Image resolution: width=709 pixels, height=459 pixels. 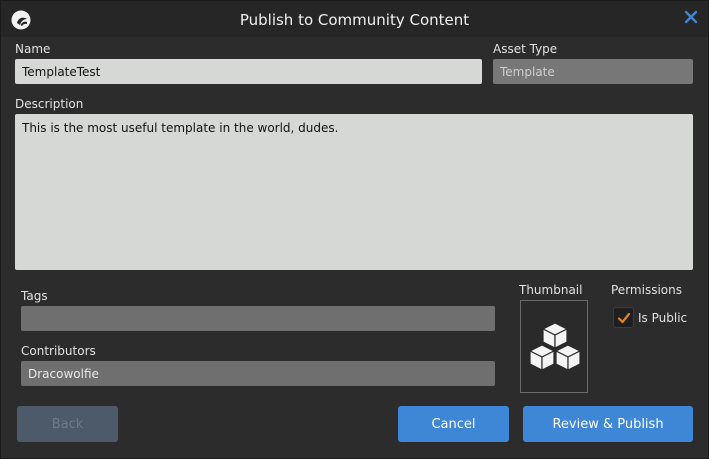 I want to click on asset-type-field, so click(x=593, y=71).